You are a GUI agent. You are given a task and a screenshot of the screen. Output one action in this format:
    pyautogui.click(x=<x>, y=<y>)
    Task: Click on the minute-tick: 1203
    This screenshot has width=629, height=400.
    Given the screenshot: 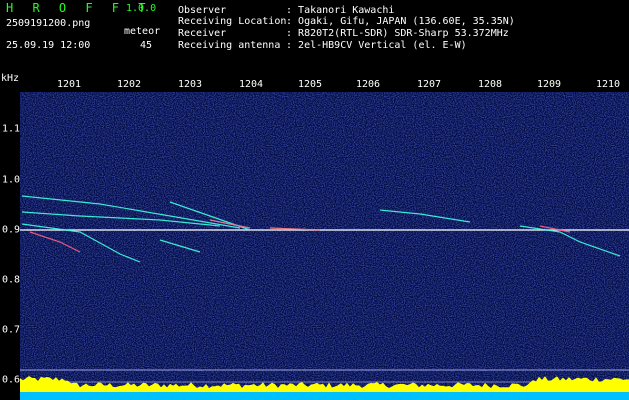 What is the action you would take?
    pyautogui.click(x=190, y=84)
    